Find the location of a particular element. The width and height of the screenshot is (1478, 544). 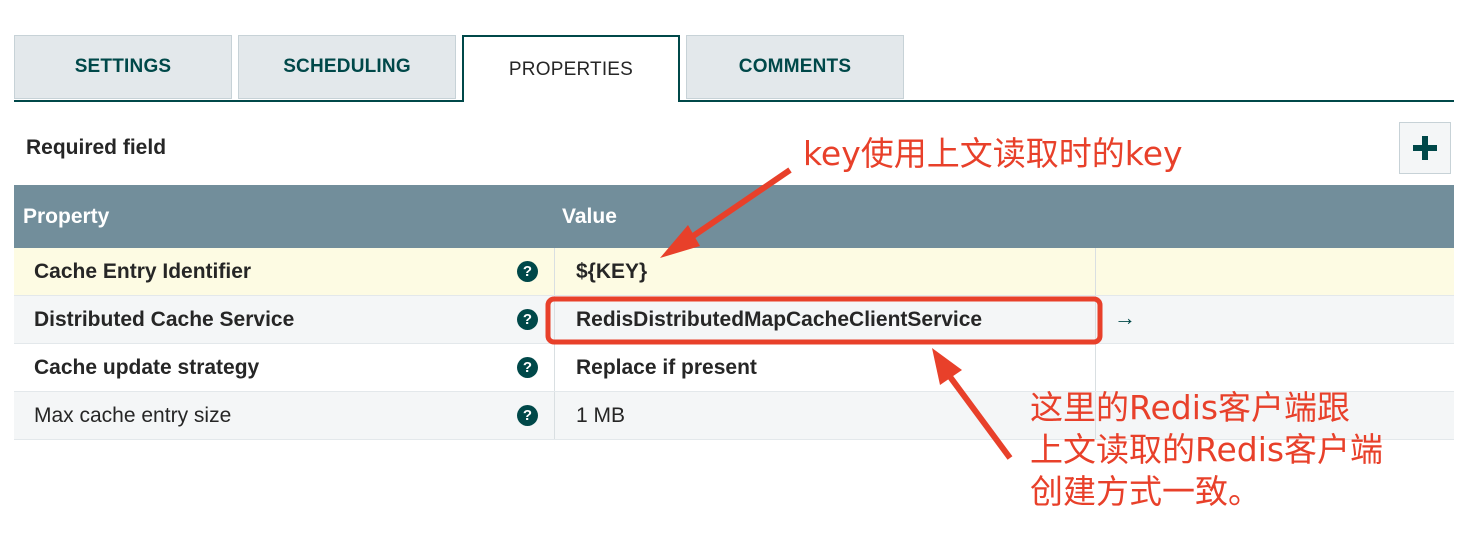

tab-comments: COMMENTS is located at coordinates (795, 67).